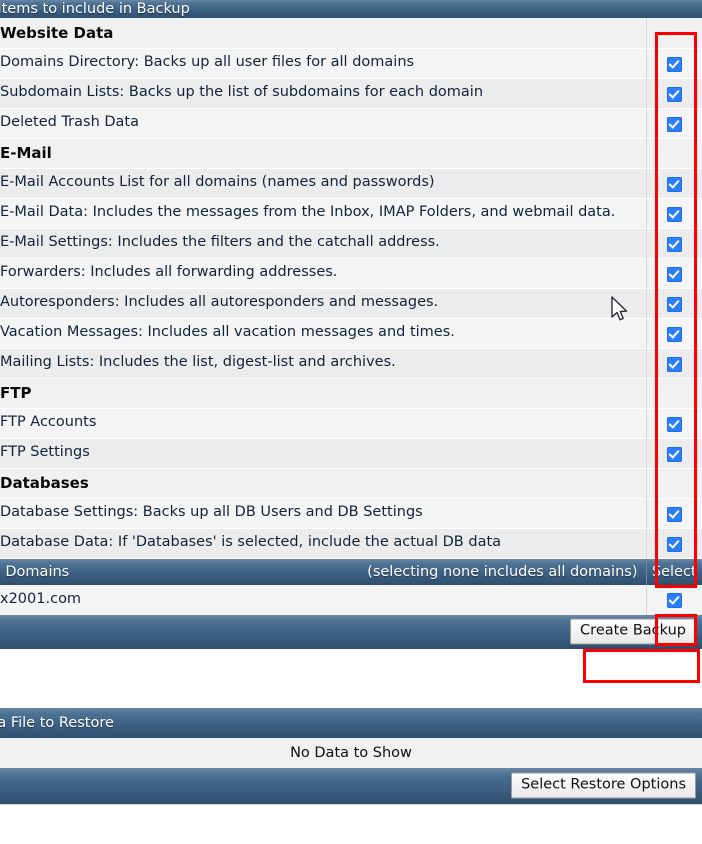  What do you see at coordinates (351, 678) in the screenshot?
I see `spacer-gap` at bounding box center [351, 678].